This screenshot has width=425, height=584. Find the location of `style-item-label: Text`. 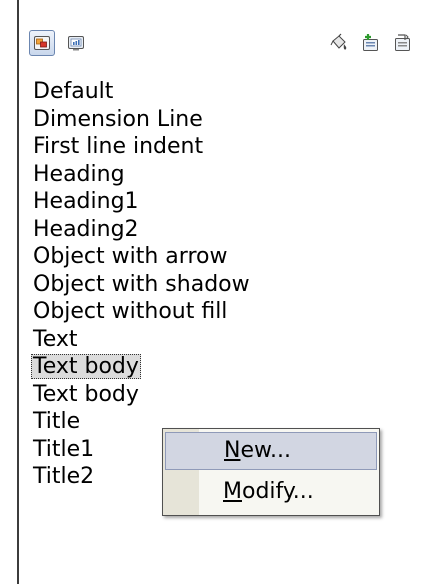

style-item-label: Text is located at coordinates (55, 339).